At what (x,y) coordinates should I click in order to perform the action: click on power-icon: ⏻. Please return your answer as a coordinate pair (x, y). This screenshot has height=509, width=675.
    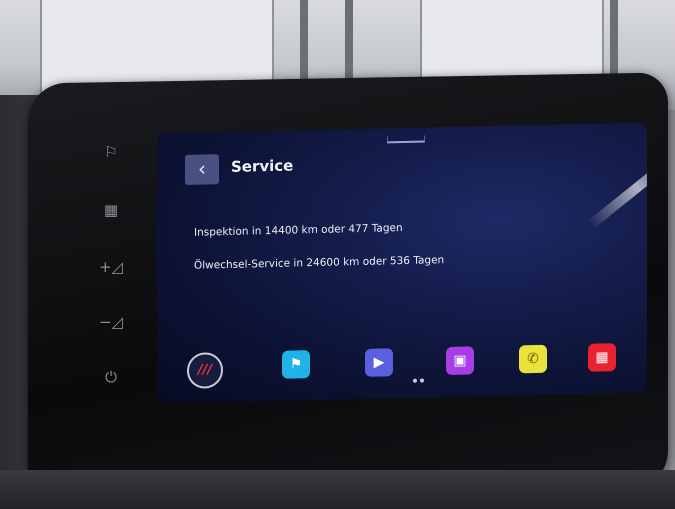
    Looking at the image, I should click on (111, 377).